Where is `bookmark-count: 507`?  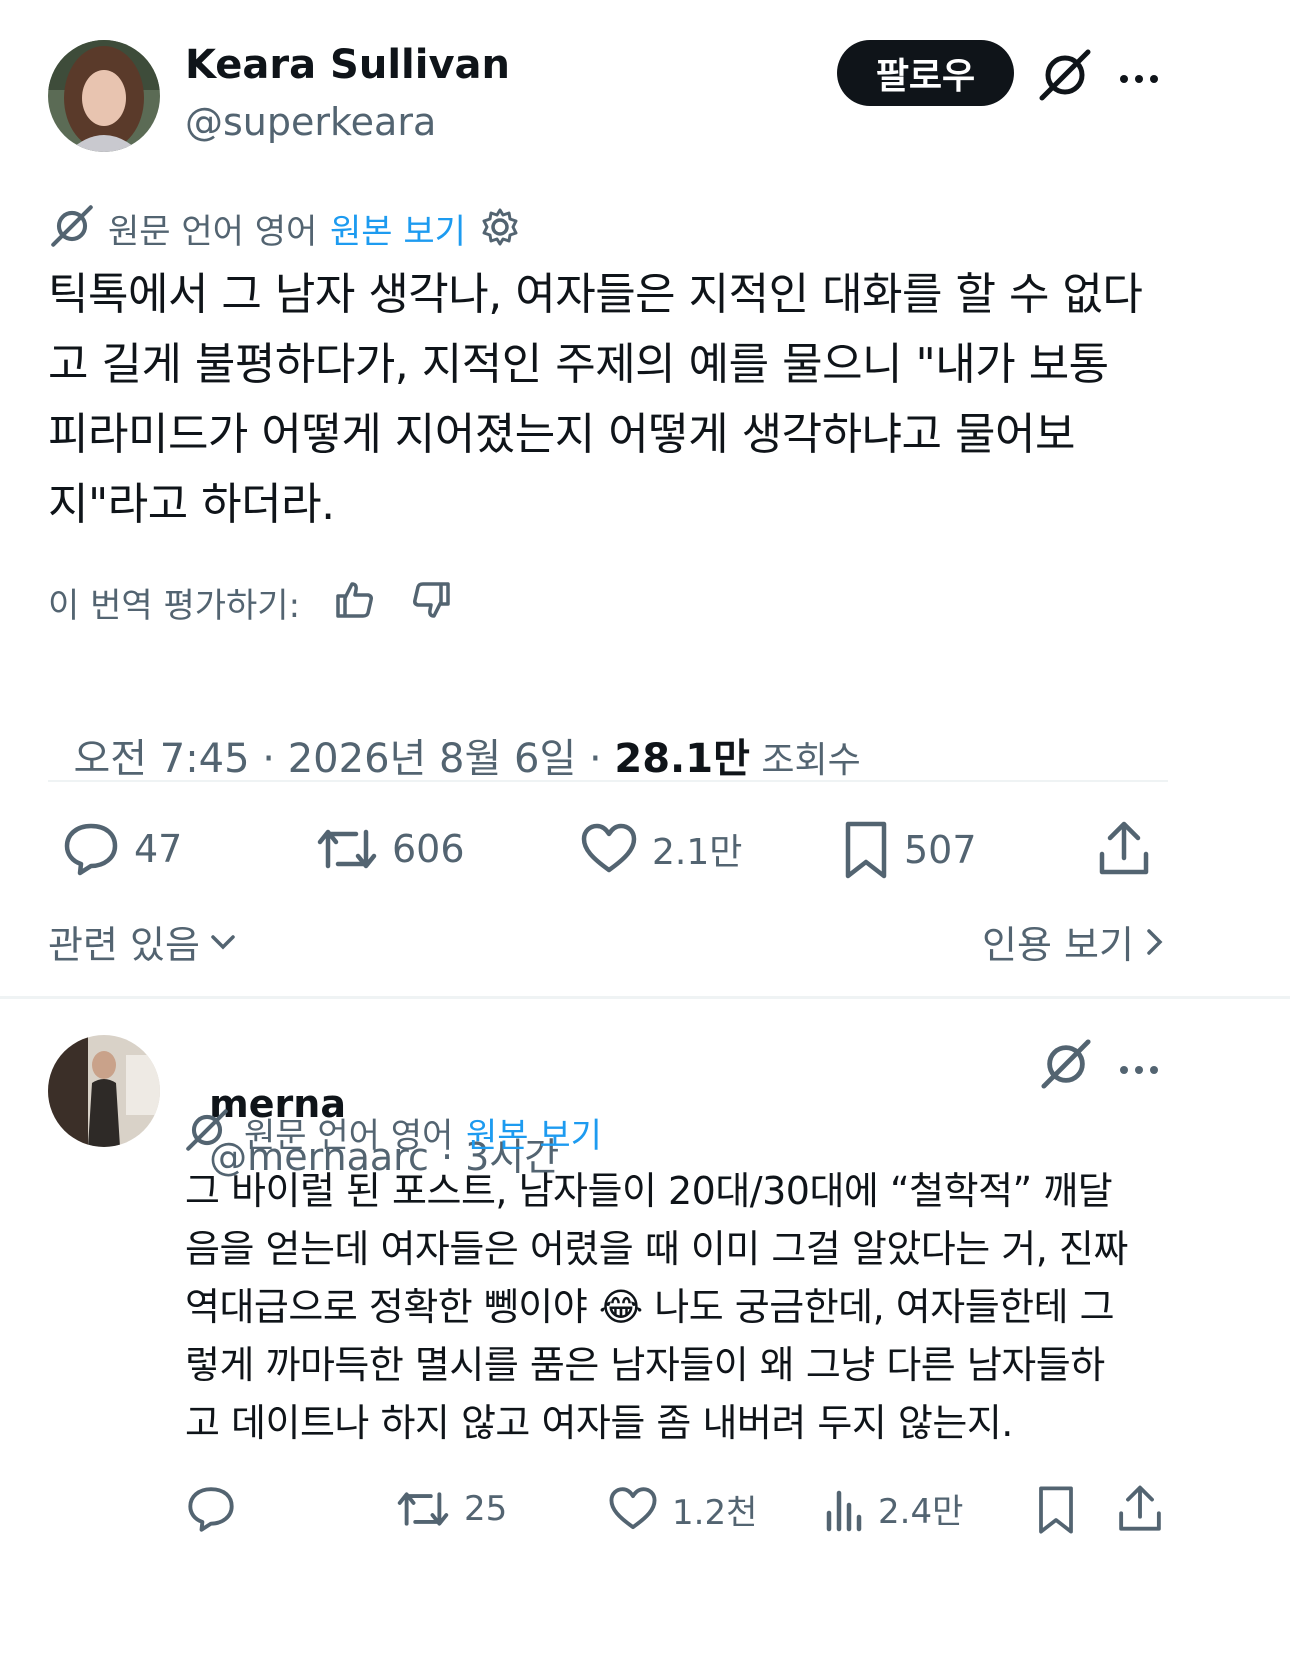
bookmark-count: 507 is located at coordinates (940, 850).